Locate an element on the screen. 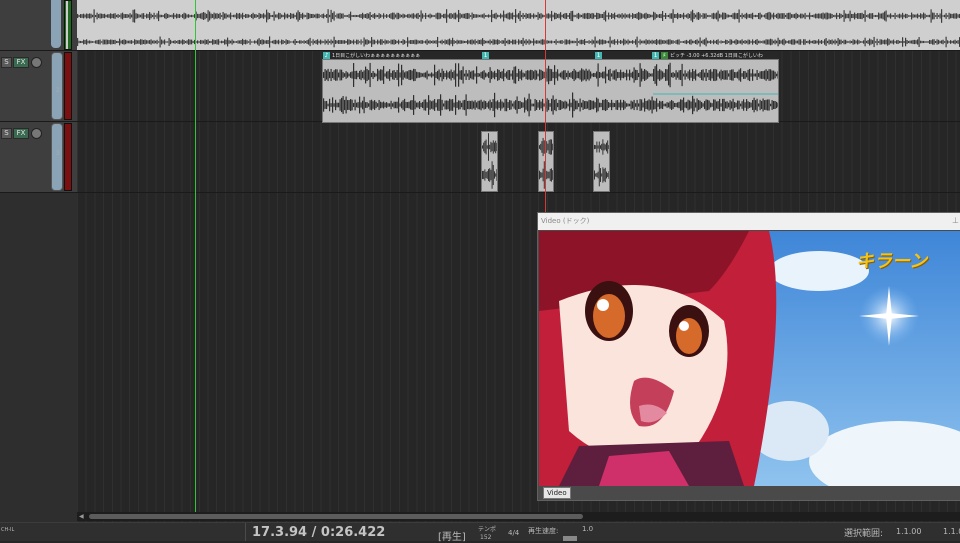 Image resolution: width=960 pixels, height=543 pixels. mini-label: CH-IL is located at coordinates (8, 530).